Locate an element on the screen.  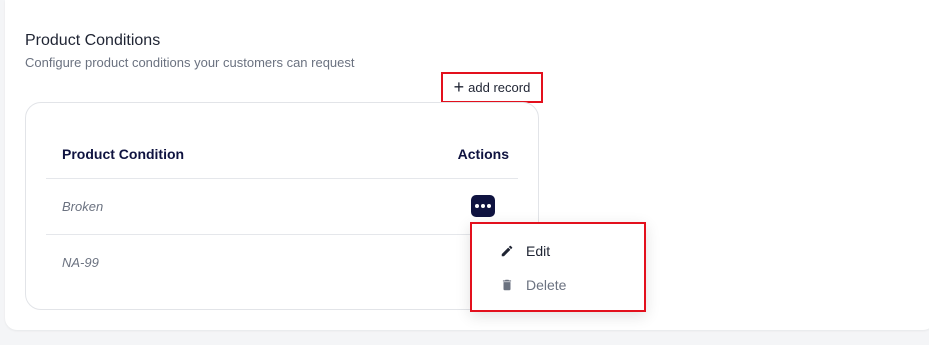
trash-icon is located at coordinates (507, 285).